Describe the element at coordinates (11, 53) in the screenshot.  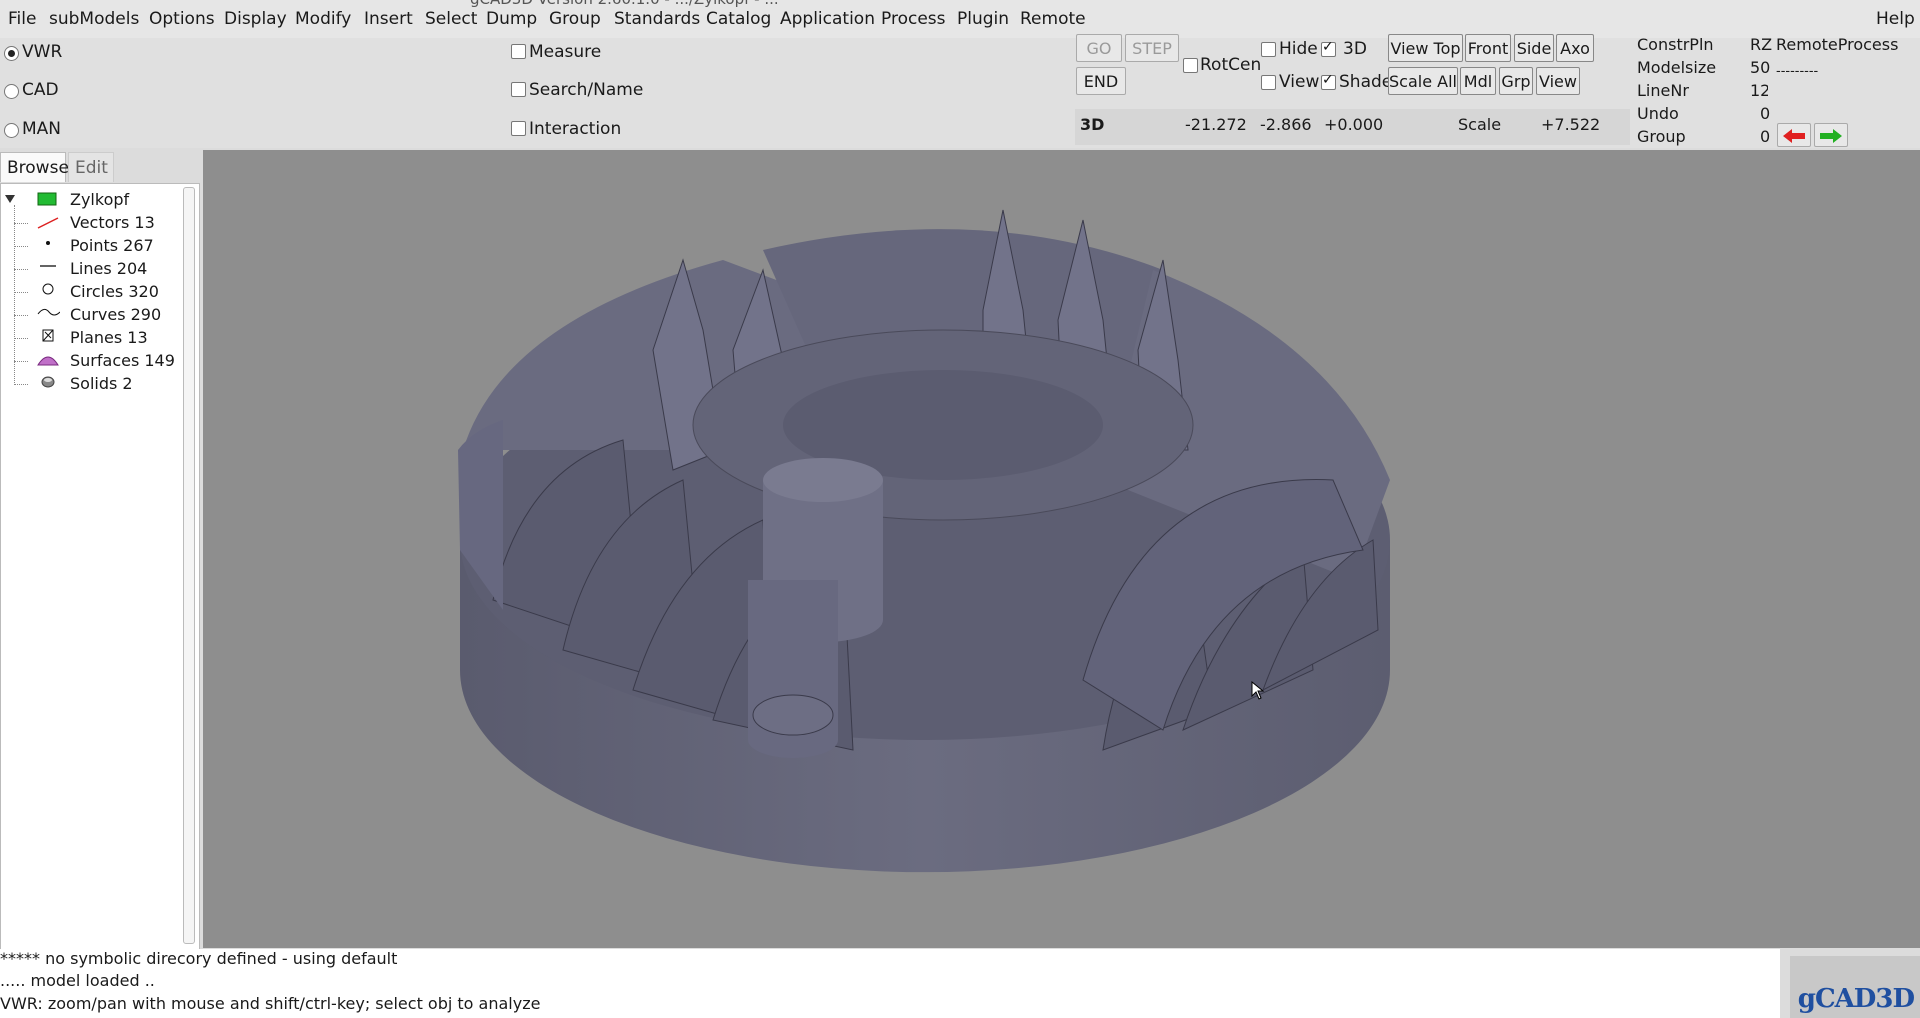
I see `mode-vwr-radio` at that location.